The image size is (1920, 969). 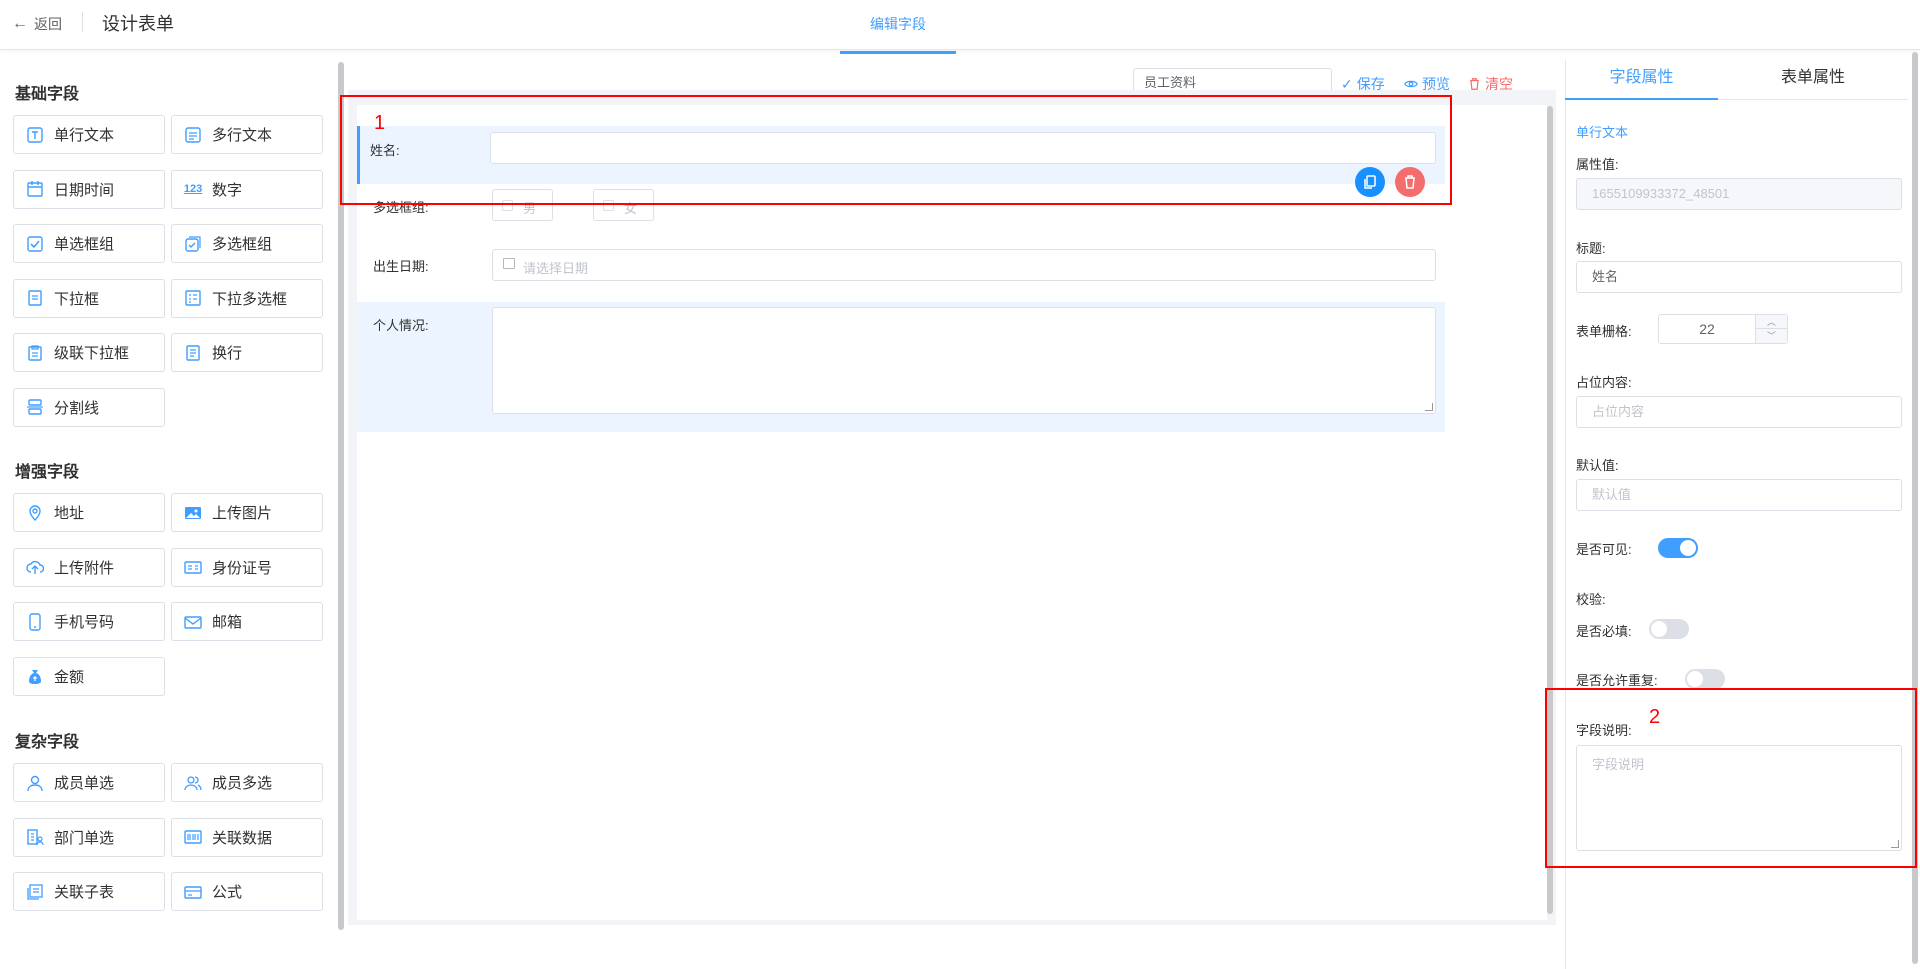 What do you see at coordinates (77, 299) in the screenshot?
I see `palette-button-label: 下拉框` at bounding box center [77, 299].